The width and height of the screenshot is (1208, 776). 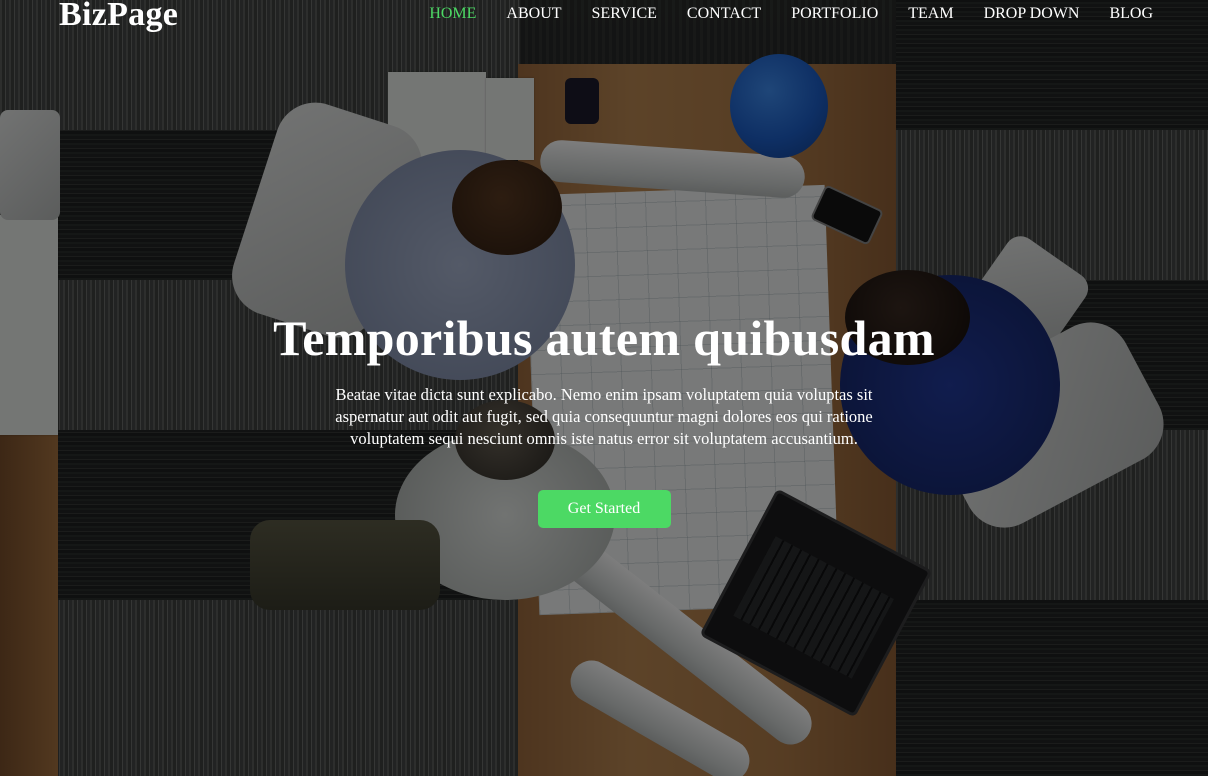 I want to click on nav-item-service: SERVICE, so click(x=624, y=14).